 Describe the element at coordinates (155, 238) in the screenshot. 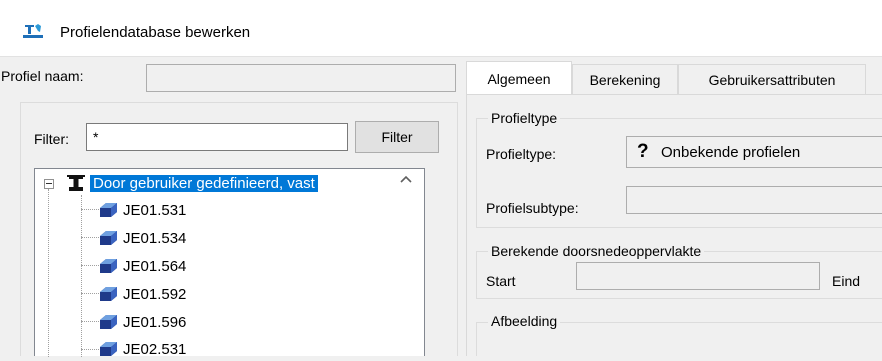

I see `tree-item-label: JE01.534` at that location.